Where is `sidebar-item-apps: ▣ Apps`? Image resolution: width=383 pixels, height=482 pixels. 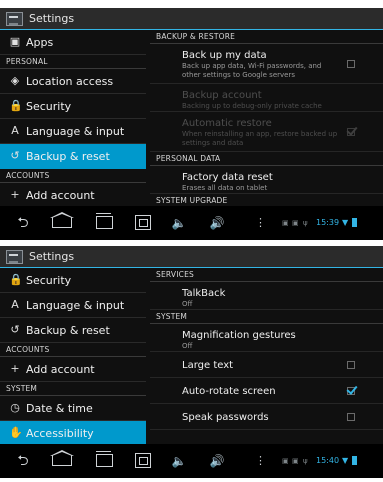
sidebar-item-apps: ▣ Apps is located at coordinates (73, 42).